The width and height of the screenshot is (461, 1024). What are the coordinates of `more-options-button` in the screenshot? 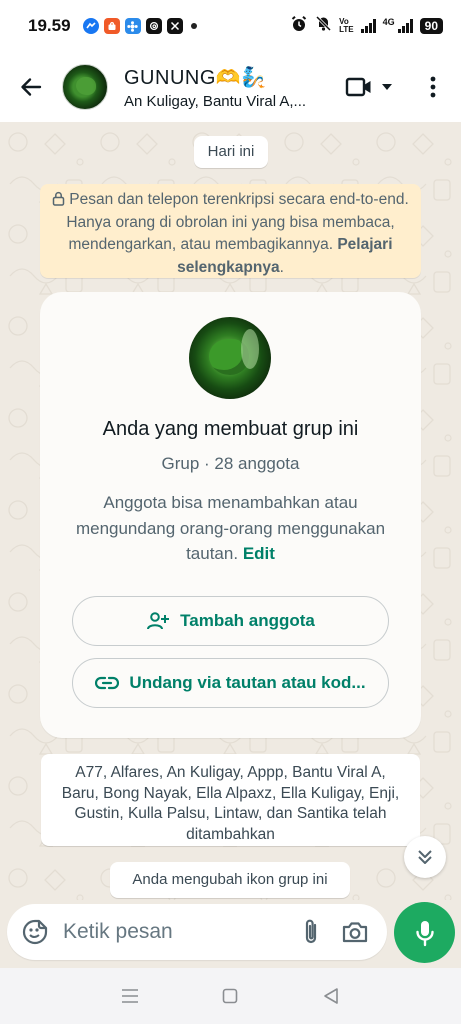 It's located at (433, 87).